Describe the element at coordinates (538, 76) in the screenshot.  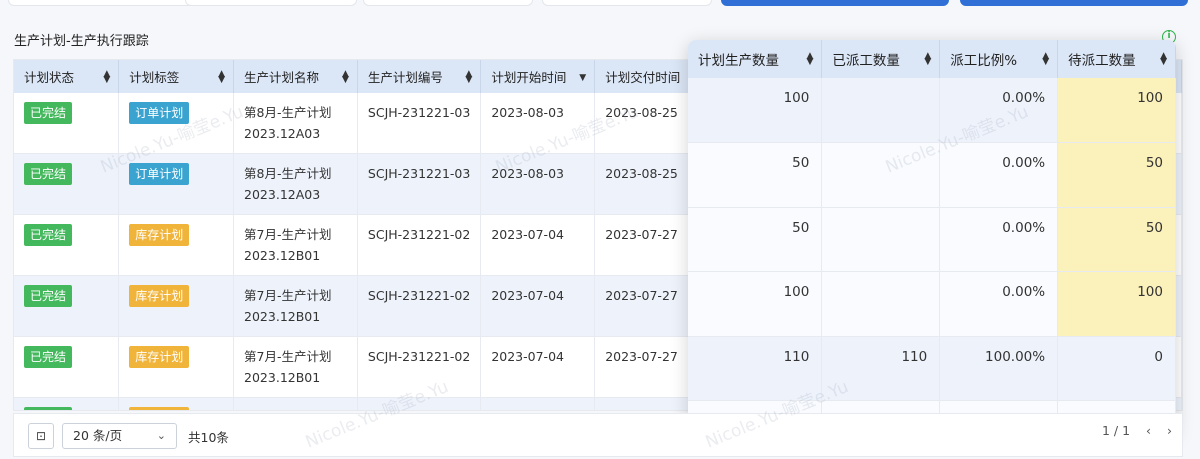
I see `col-header-start-time: 计划开始时间 ▼` at that location.